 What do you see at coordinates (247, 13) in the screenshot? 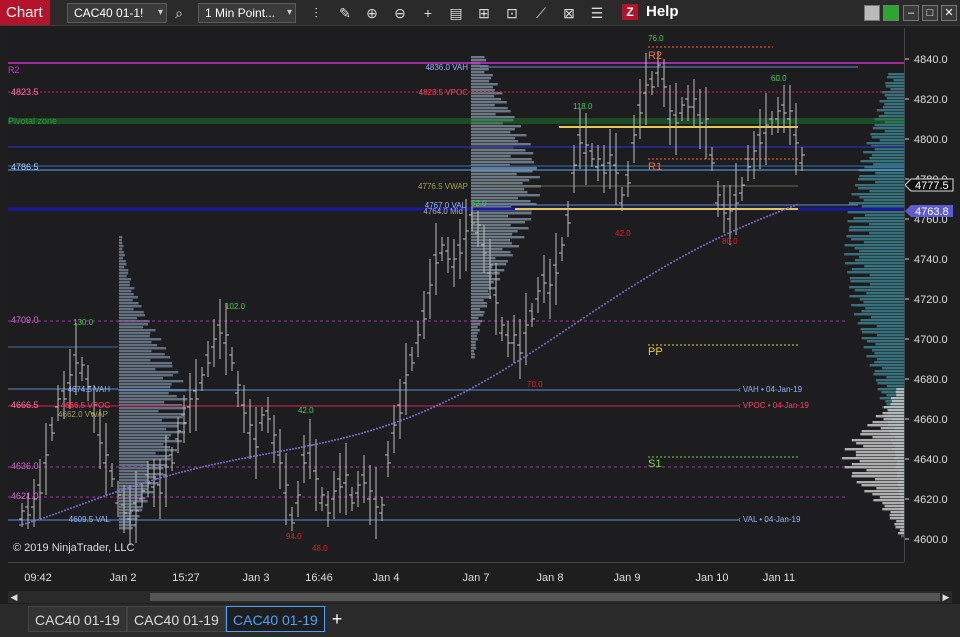
I see `interval-selector: 1 Min Point... ▾` at bounding box center [247, 13].